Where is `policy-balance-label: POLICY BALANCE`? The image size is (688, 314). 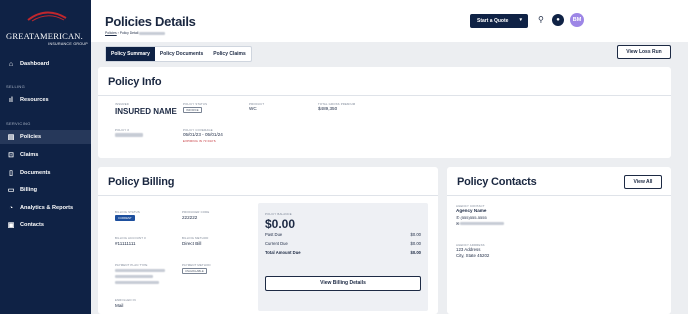
policy-balance-label: POLICY BALANCE is located at coordinates (278, 214).